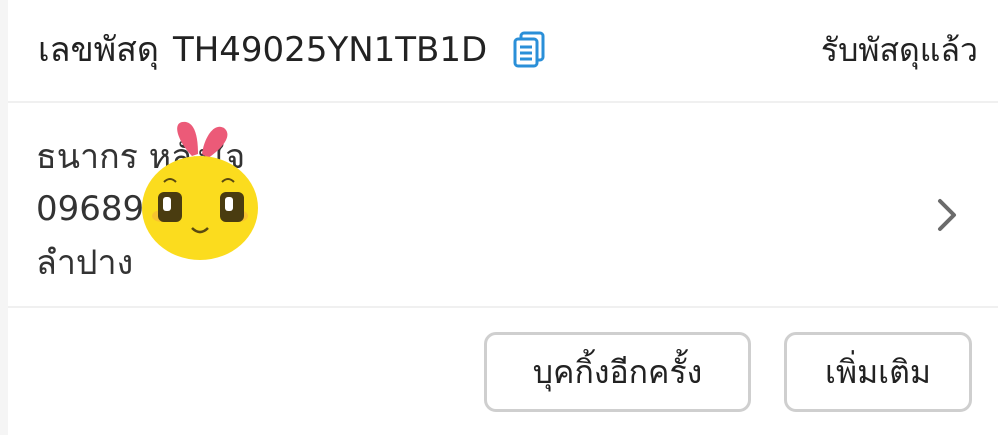 Image resolution: width=998 pixels, height=435 pixels. What do you see at coordinates (141, 157) in the screenshot?
I see `receiver-name: ธนากร หลังใจ` at bounding box center [141, 157].